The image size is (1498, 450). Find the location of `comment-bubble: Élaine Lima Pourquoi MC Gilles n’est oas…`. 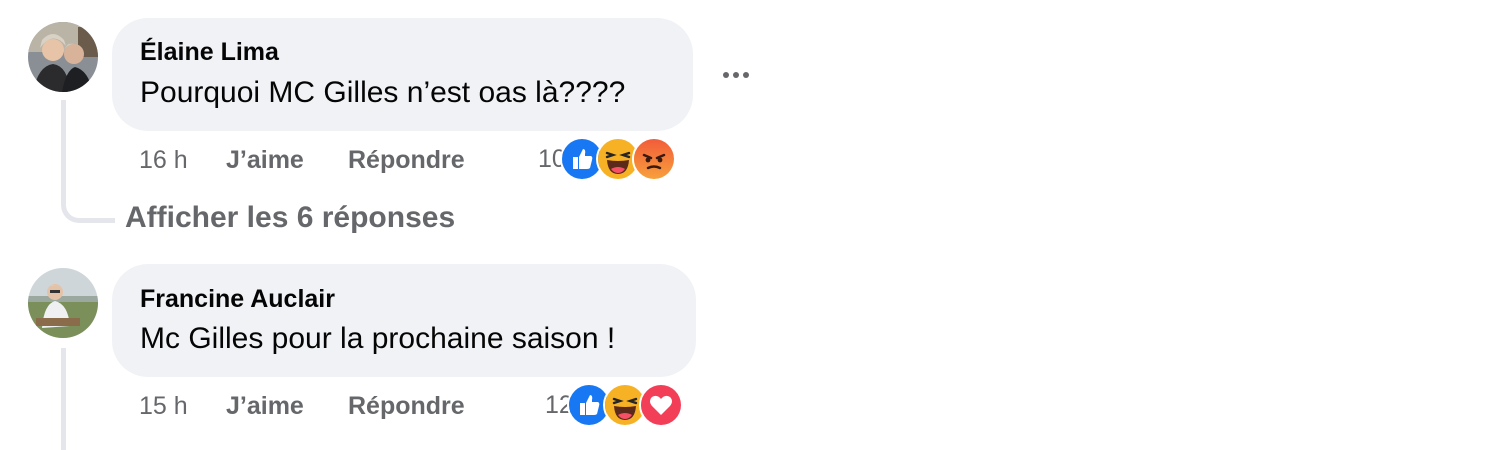

comment-bubble: Élaine Lima Pourquoi MC Gilles n’est oas… is located at coordinates (402, 74).